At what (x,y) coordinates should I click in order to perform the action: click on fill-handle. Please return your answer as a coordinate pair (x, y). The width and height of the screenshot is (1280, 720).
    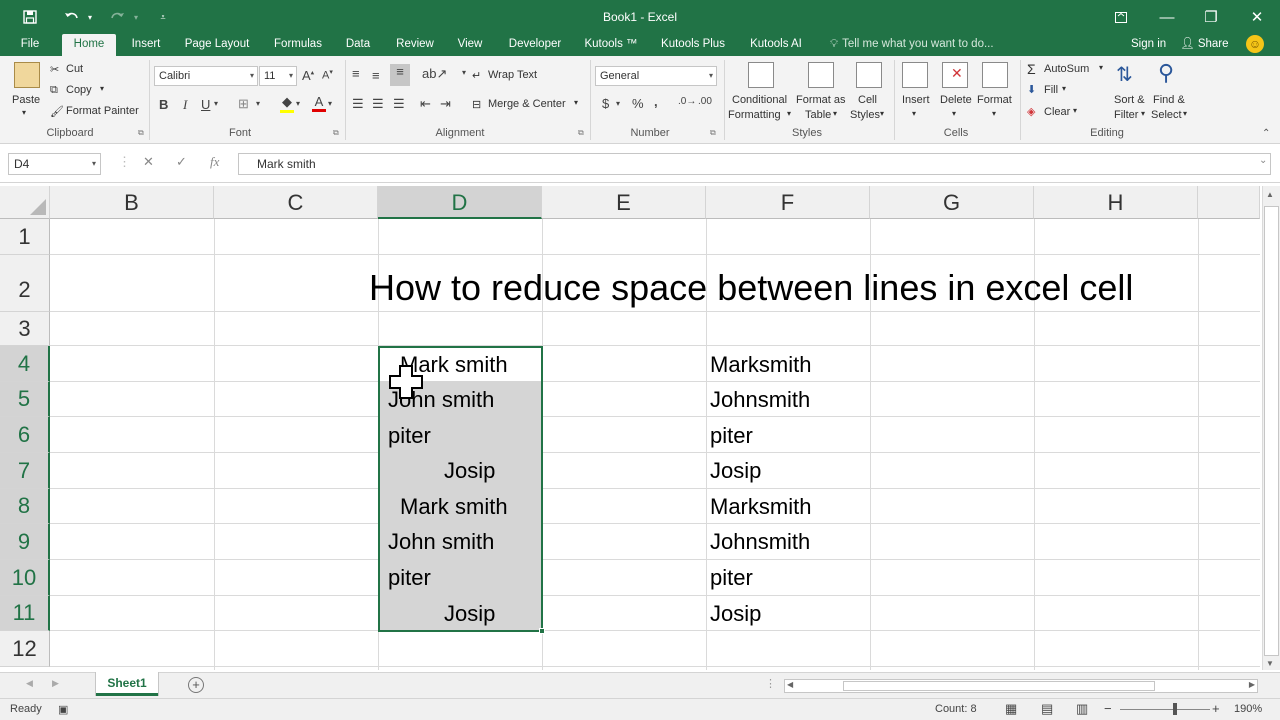
    Looking at the image, I should click on (542, 631).